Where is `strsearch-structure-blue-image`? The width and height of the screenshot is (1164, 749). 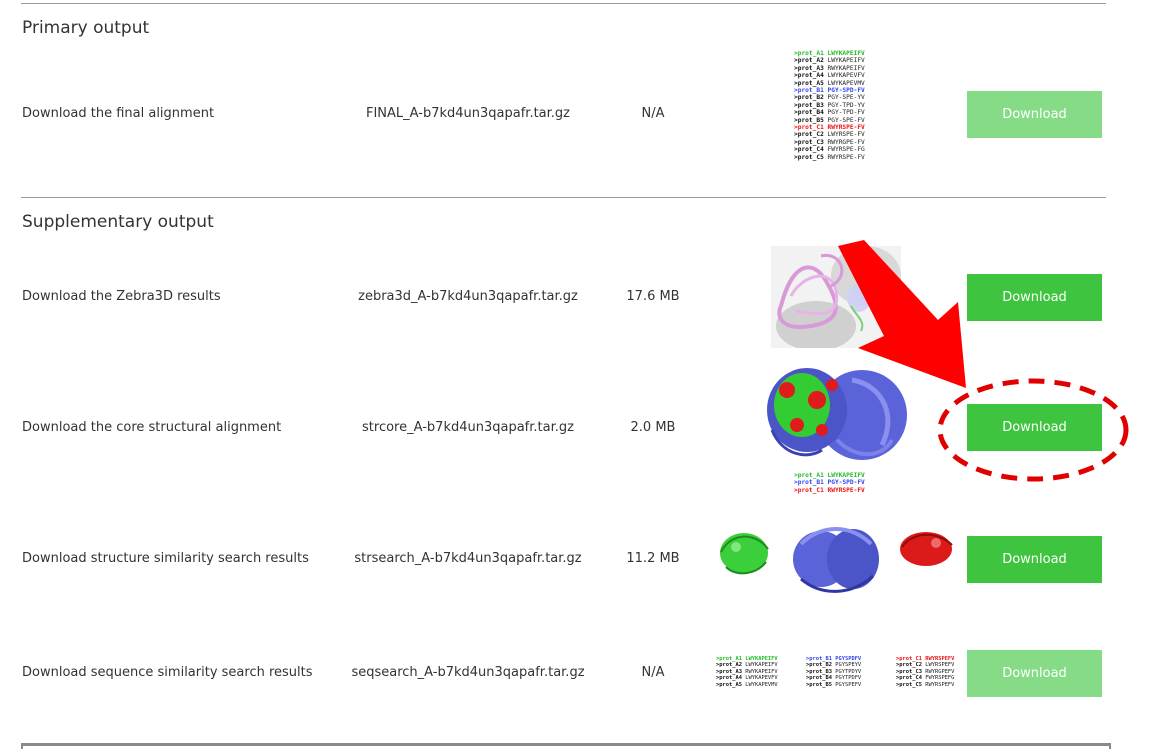
strsearch-structure-blue-image is located at coordinates (836, 560).